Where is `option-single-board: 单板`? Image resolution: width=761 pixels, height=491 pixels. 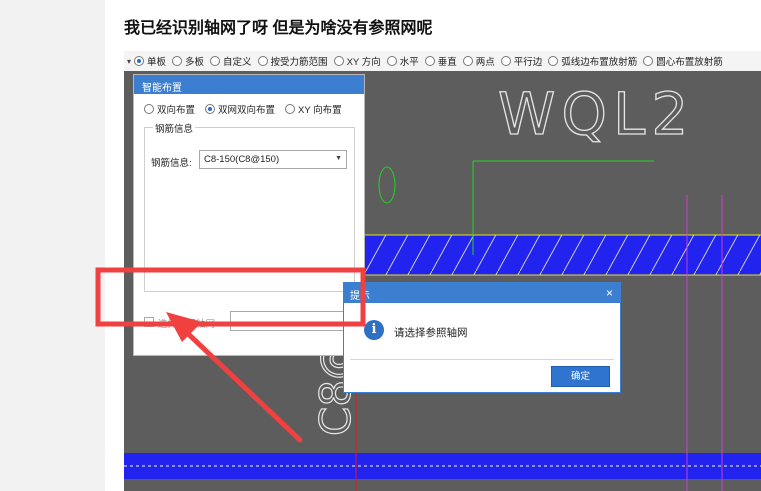 option-single-board: 单板 is located at coordinates (150, 61).